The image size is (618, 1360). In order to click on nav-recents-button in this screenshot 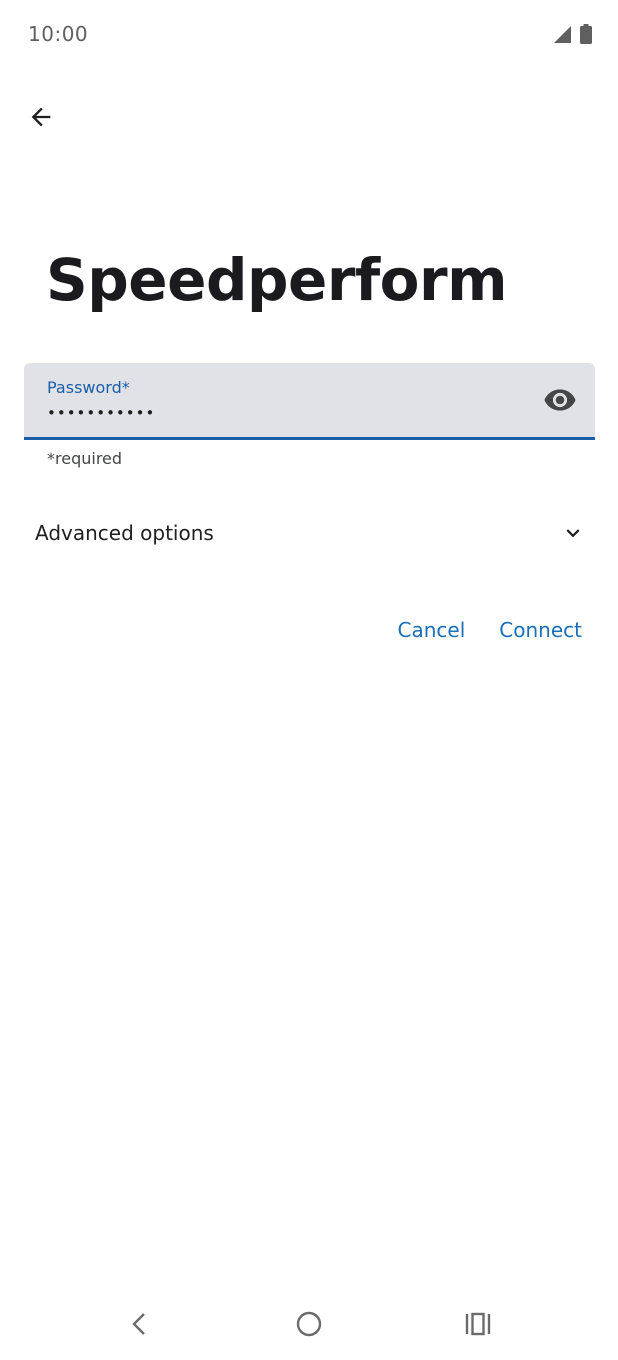, I will do `click(478, 1326)`.